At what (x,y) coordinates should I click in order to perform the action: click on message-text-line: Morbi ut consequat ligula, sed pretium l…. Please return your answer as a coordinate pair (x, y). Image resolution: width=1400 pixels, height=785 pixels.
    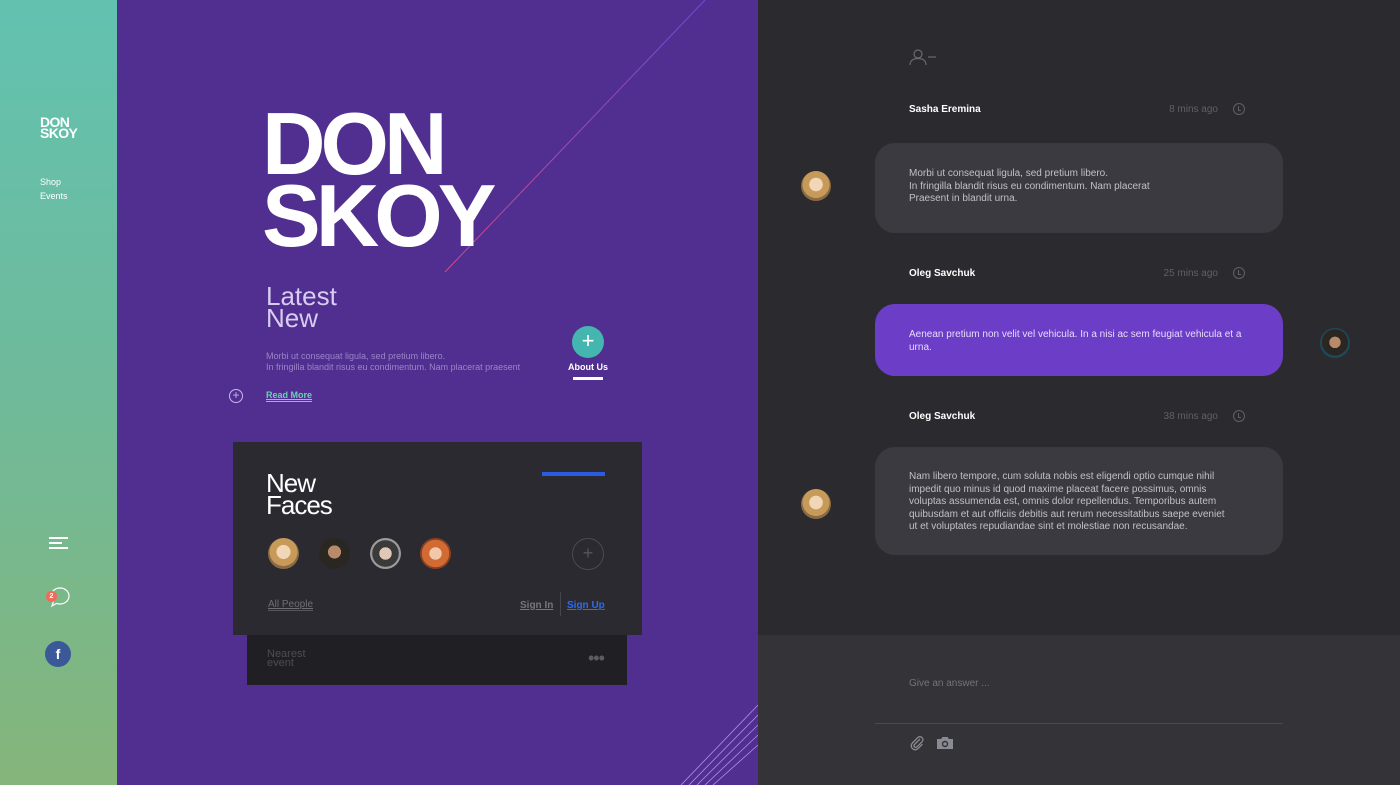
    Looking at the image, I should click on (1008, 173).